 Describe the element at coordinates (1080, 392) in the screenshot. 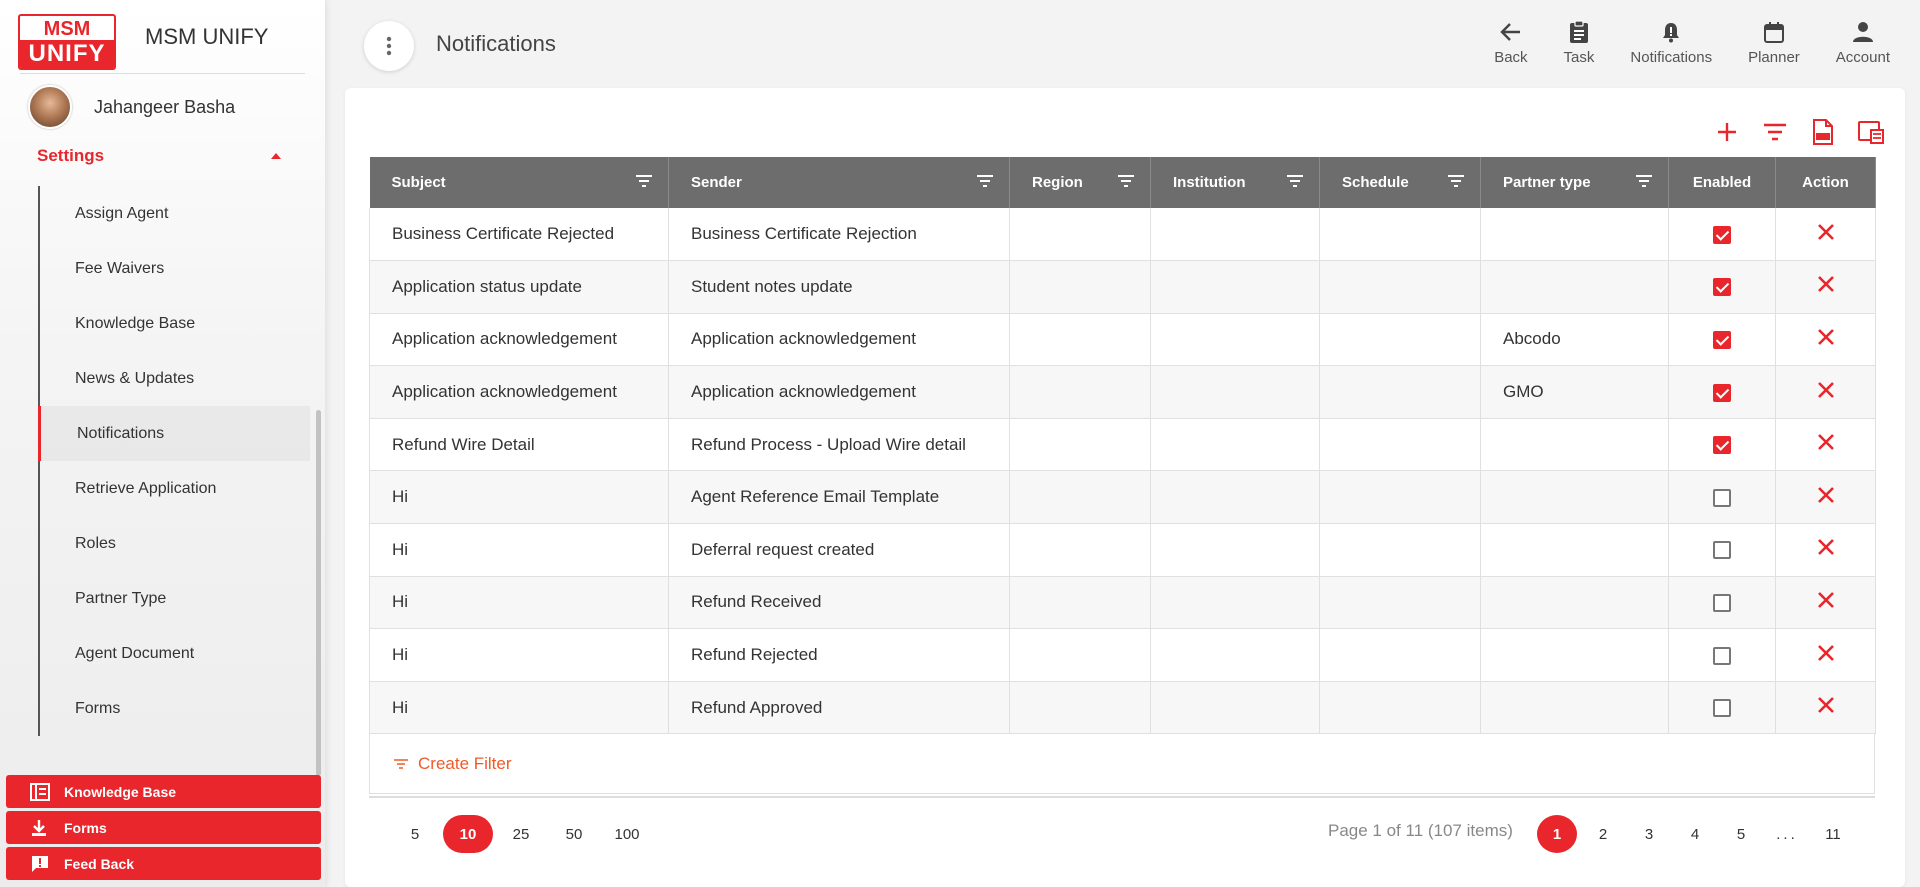

I see `cell-region` at that location.